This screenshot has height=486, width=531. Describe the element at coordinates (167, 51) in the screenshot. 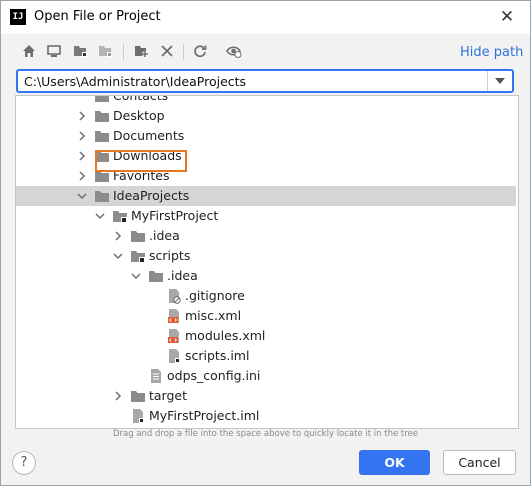

I see `delete-icon` at that location.